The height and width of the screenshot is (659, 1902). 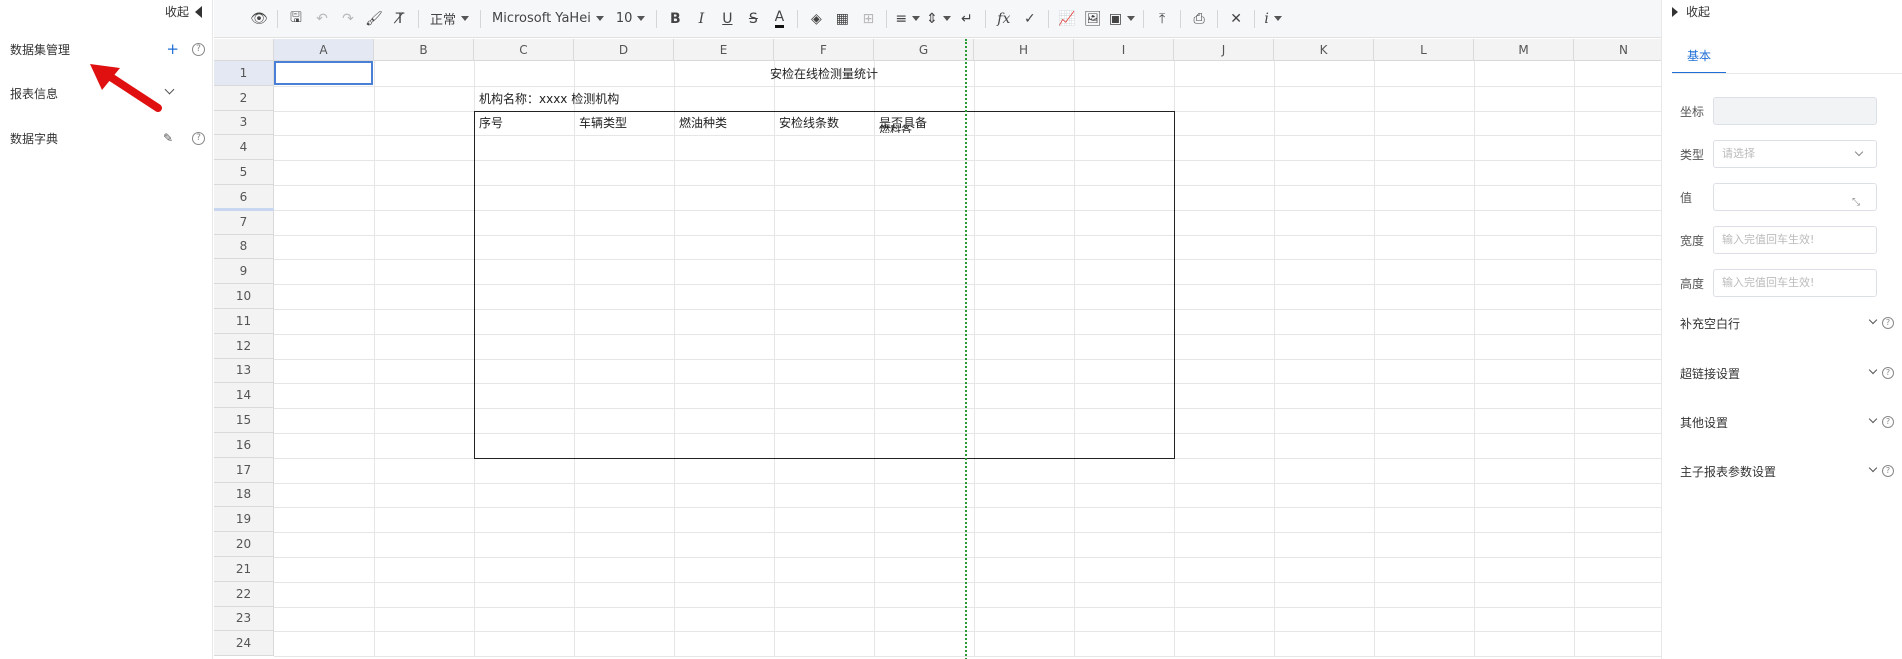 What do you see at coordinates (1124, 50) in the screenshot?
I see `column-header: I` at bounding box center [1124, 50].